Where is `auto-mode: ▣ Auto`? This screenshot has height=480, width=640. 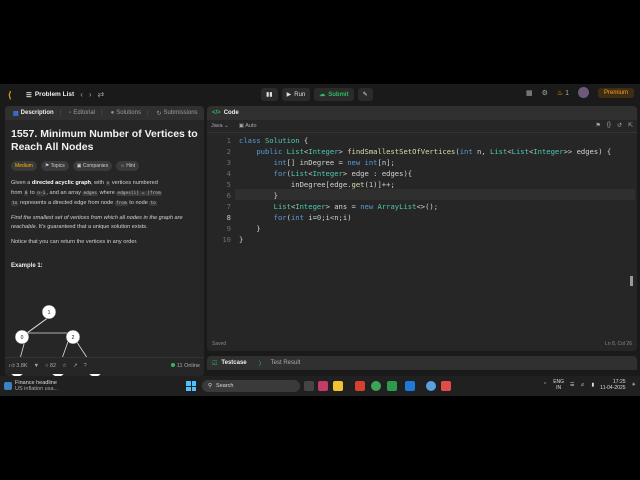
auto-mode: ▣ Auto is located at coordinates (248, 126).